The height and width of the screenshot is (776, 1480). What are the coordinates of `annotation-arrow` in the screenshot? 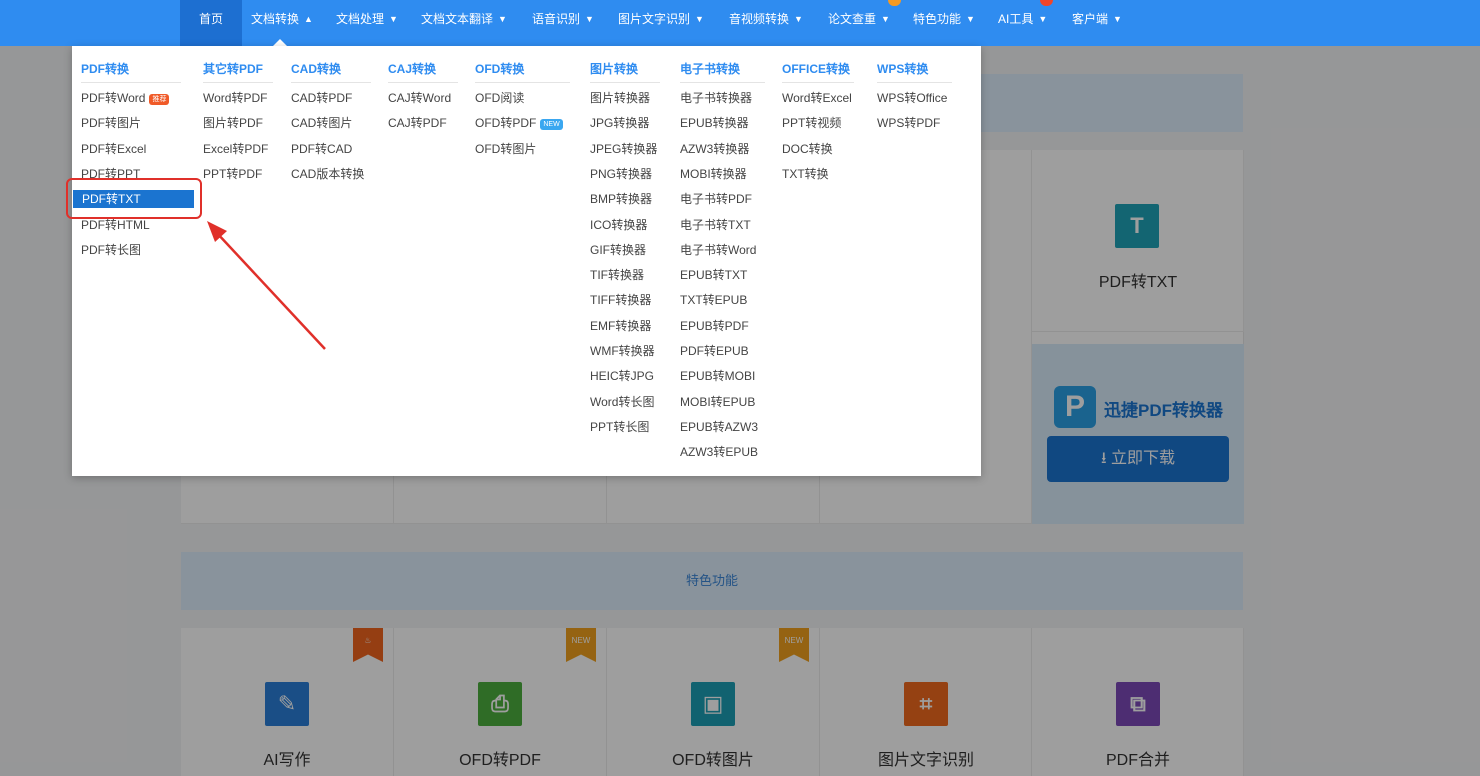 It's located at (266, 285).